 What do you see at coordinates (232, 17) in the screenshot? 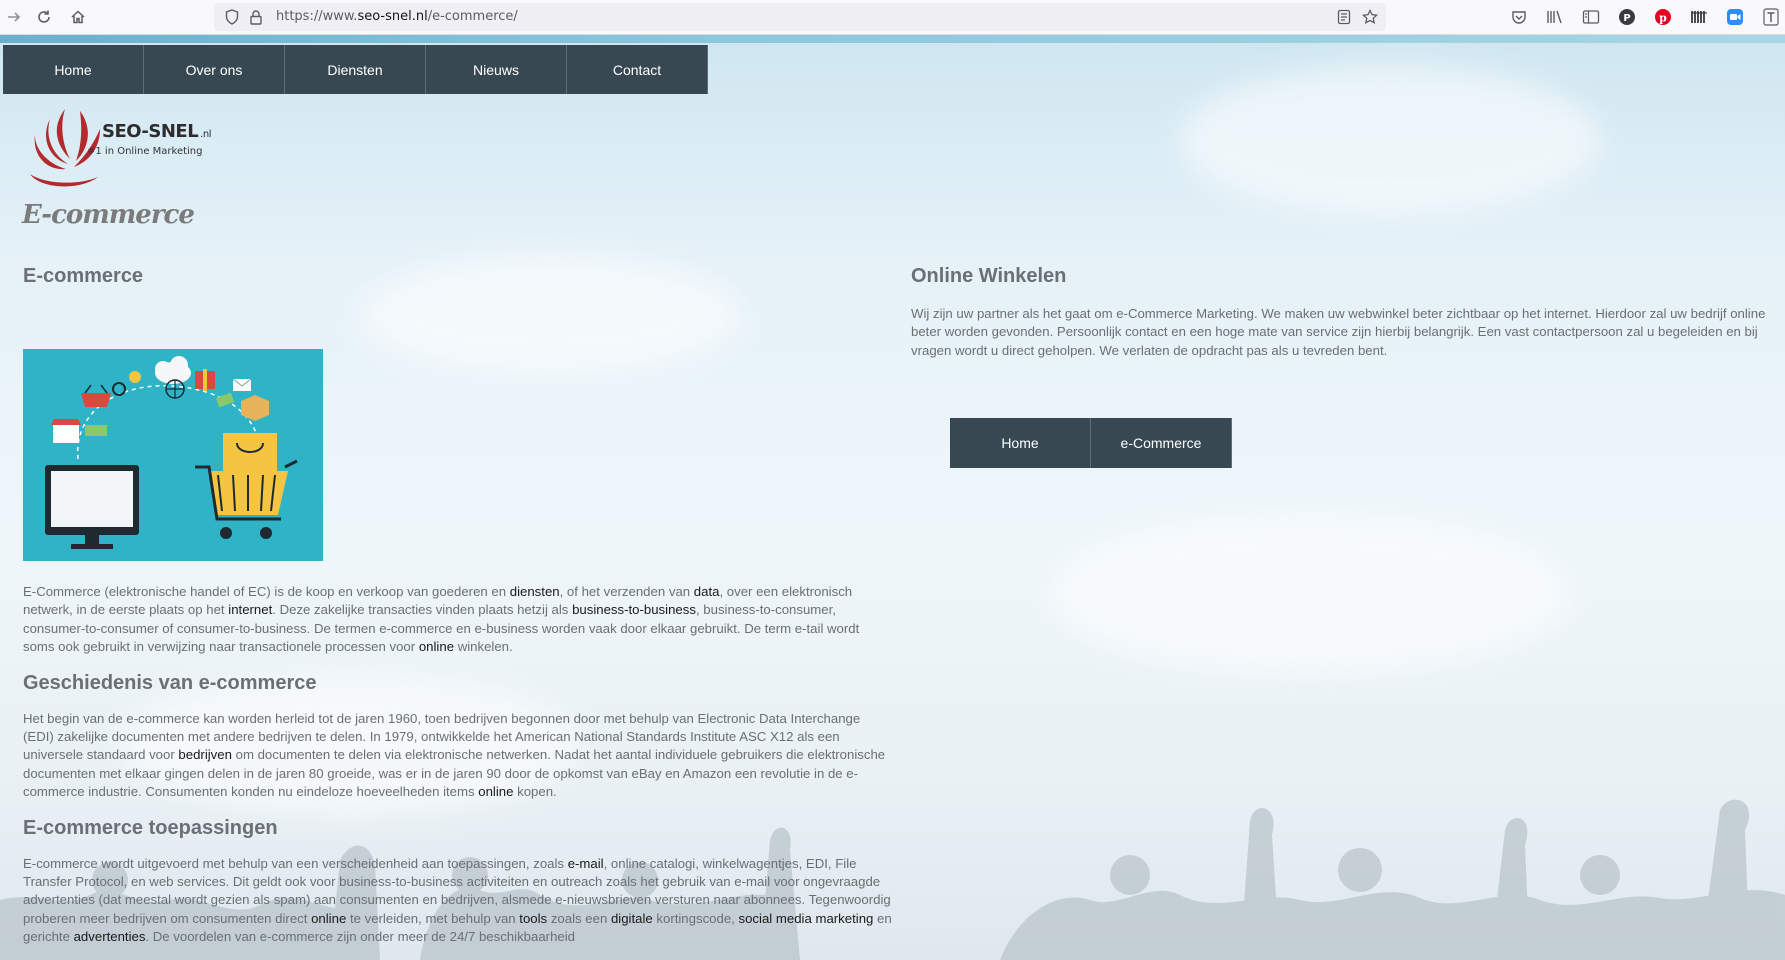
I see `shield-icon` at bounding box center [232, 17].